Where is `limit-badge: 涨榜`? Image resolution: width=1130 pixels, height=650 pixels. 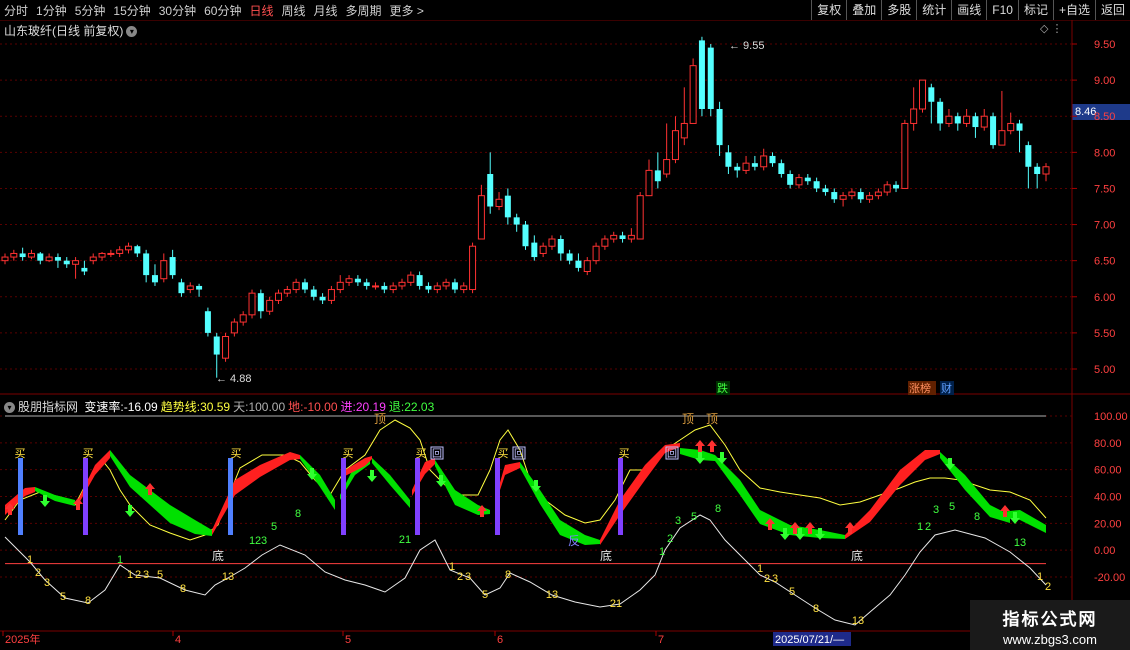
limit-badge: 涨榜 is located at coordinates (920, 388).